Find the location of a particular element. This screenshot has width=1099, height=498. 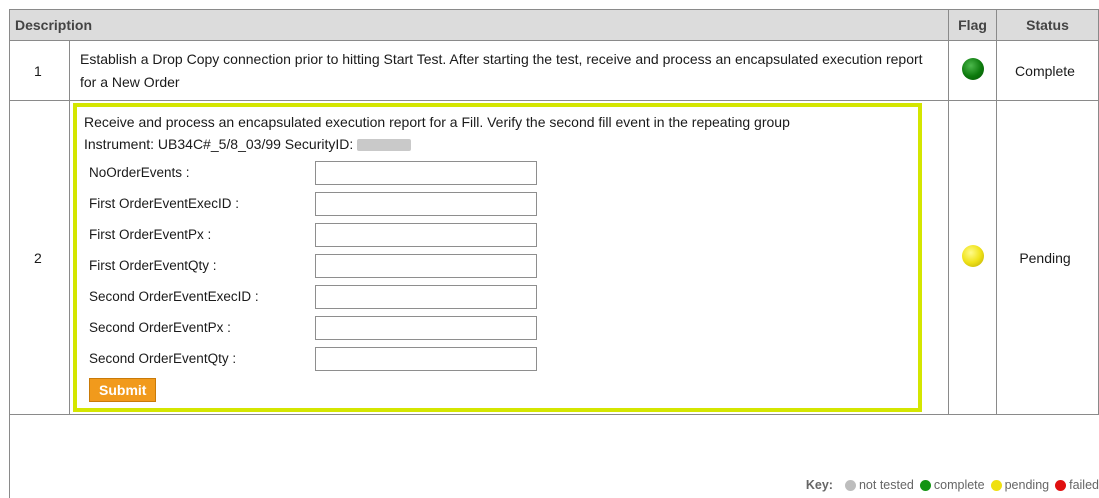

status-text: Pending is located at coordinates (1047, 257).